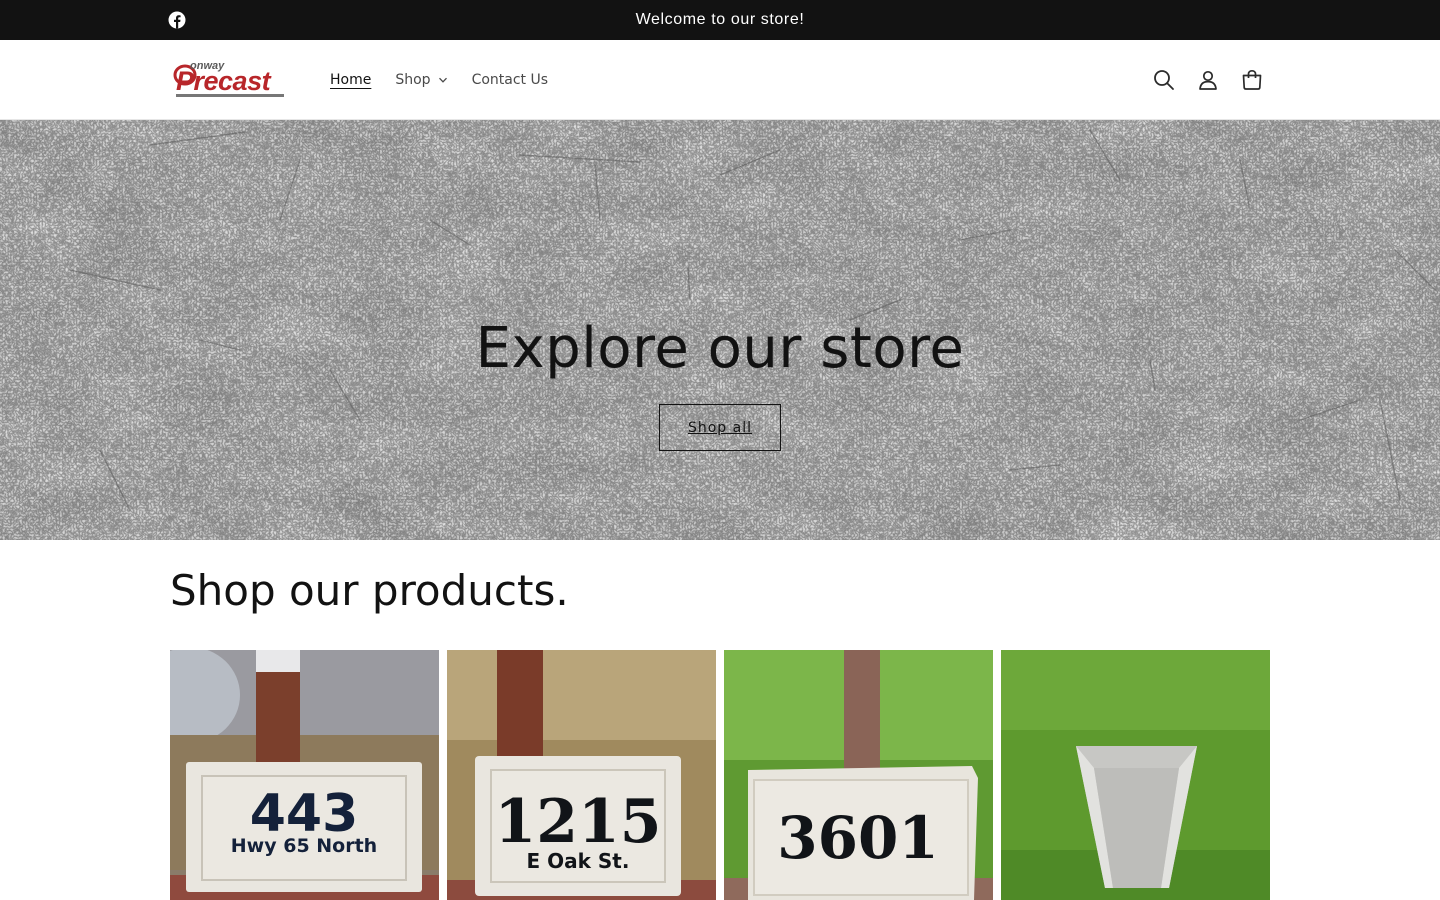 Image resolution: width=1440 pixels, height=900 pixels. I want to click on product-image: 1215 E Oak St., so click(581, 775).